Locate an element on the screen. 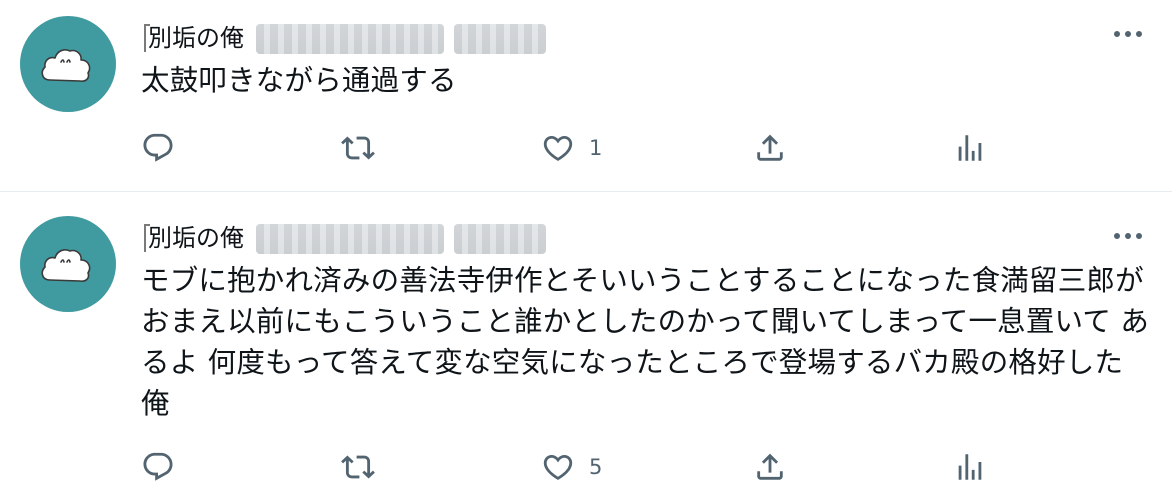 Image resolution: width=1172 pixels, height=502 pixels. tweet-actions: 1 is located at coordinates (591, 148).